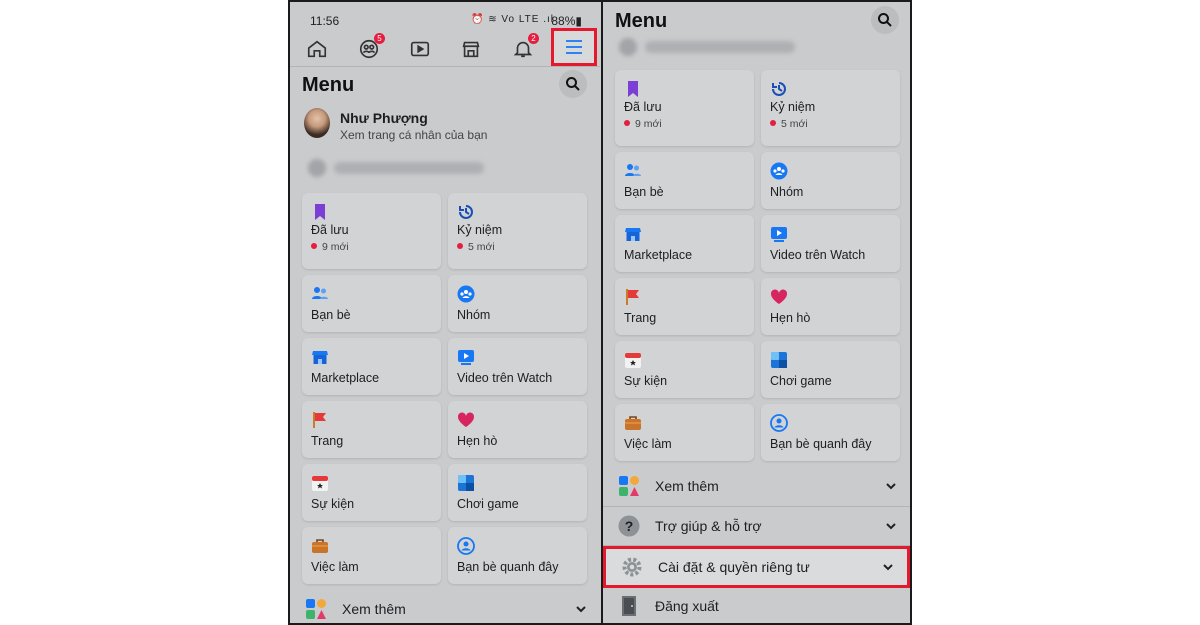 This screenshot has width=1200, height=625. I want to click on nav-friends: 5, so click(369, 47).